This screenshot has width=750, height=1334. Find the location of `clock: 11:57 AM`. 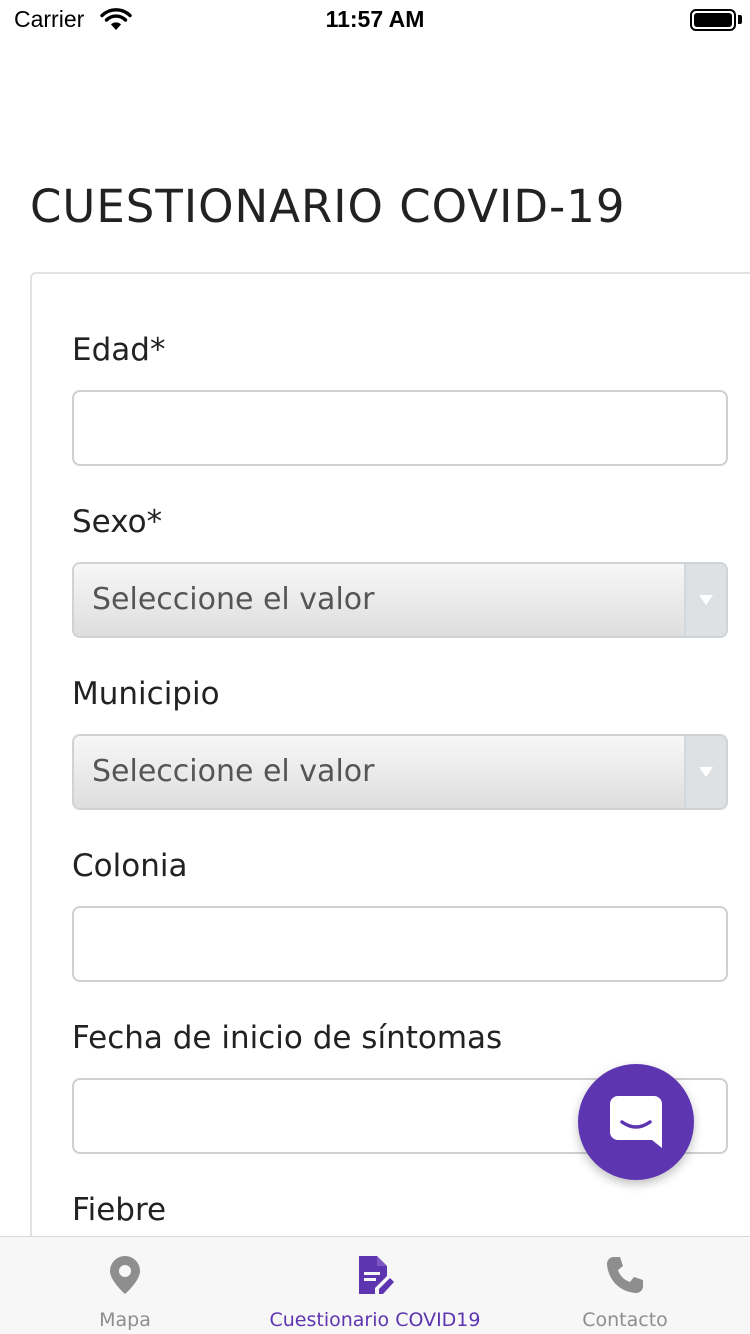

clock: 11:57 AM is located at coordinates (375, 19).